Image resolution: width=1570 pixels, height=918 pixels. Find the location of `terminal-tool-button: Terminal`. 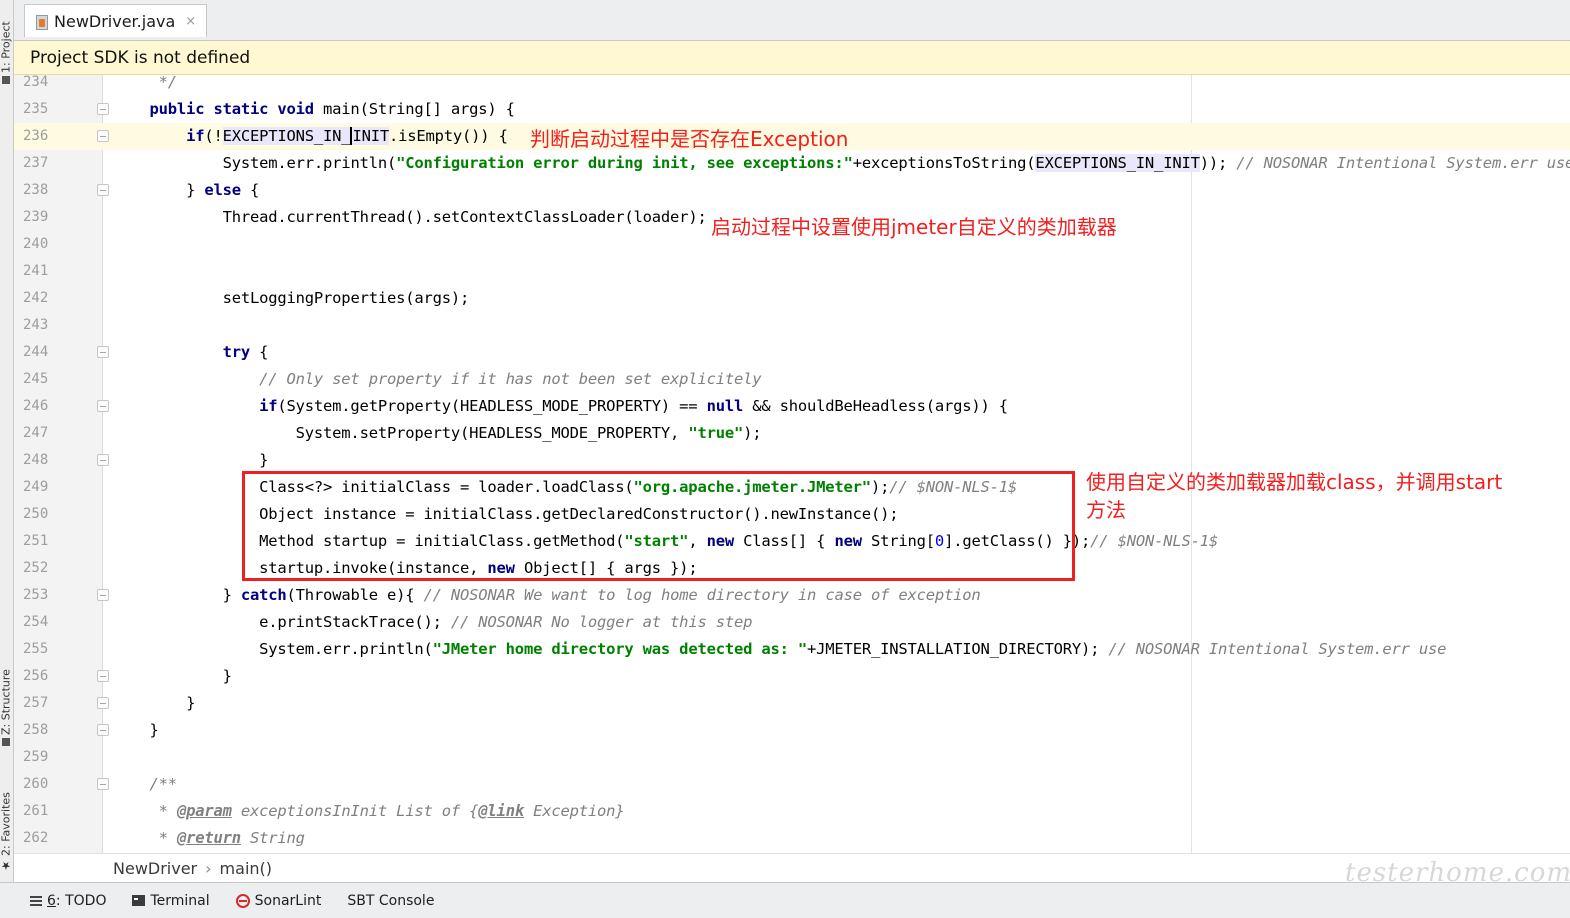

terminal-tool-button: Terminal is located at coordinates (171, 900).